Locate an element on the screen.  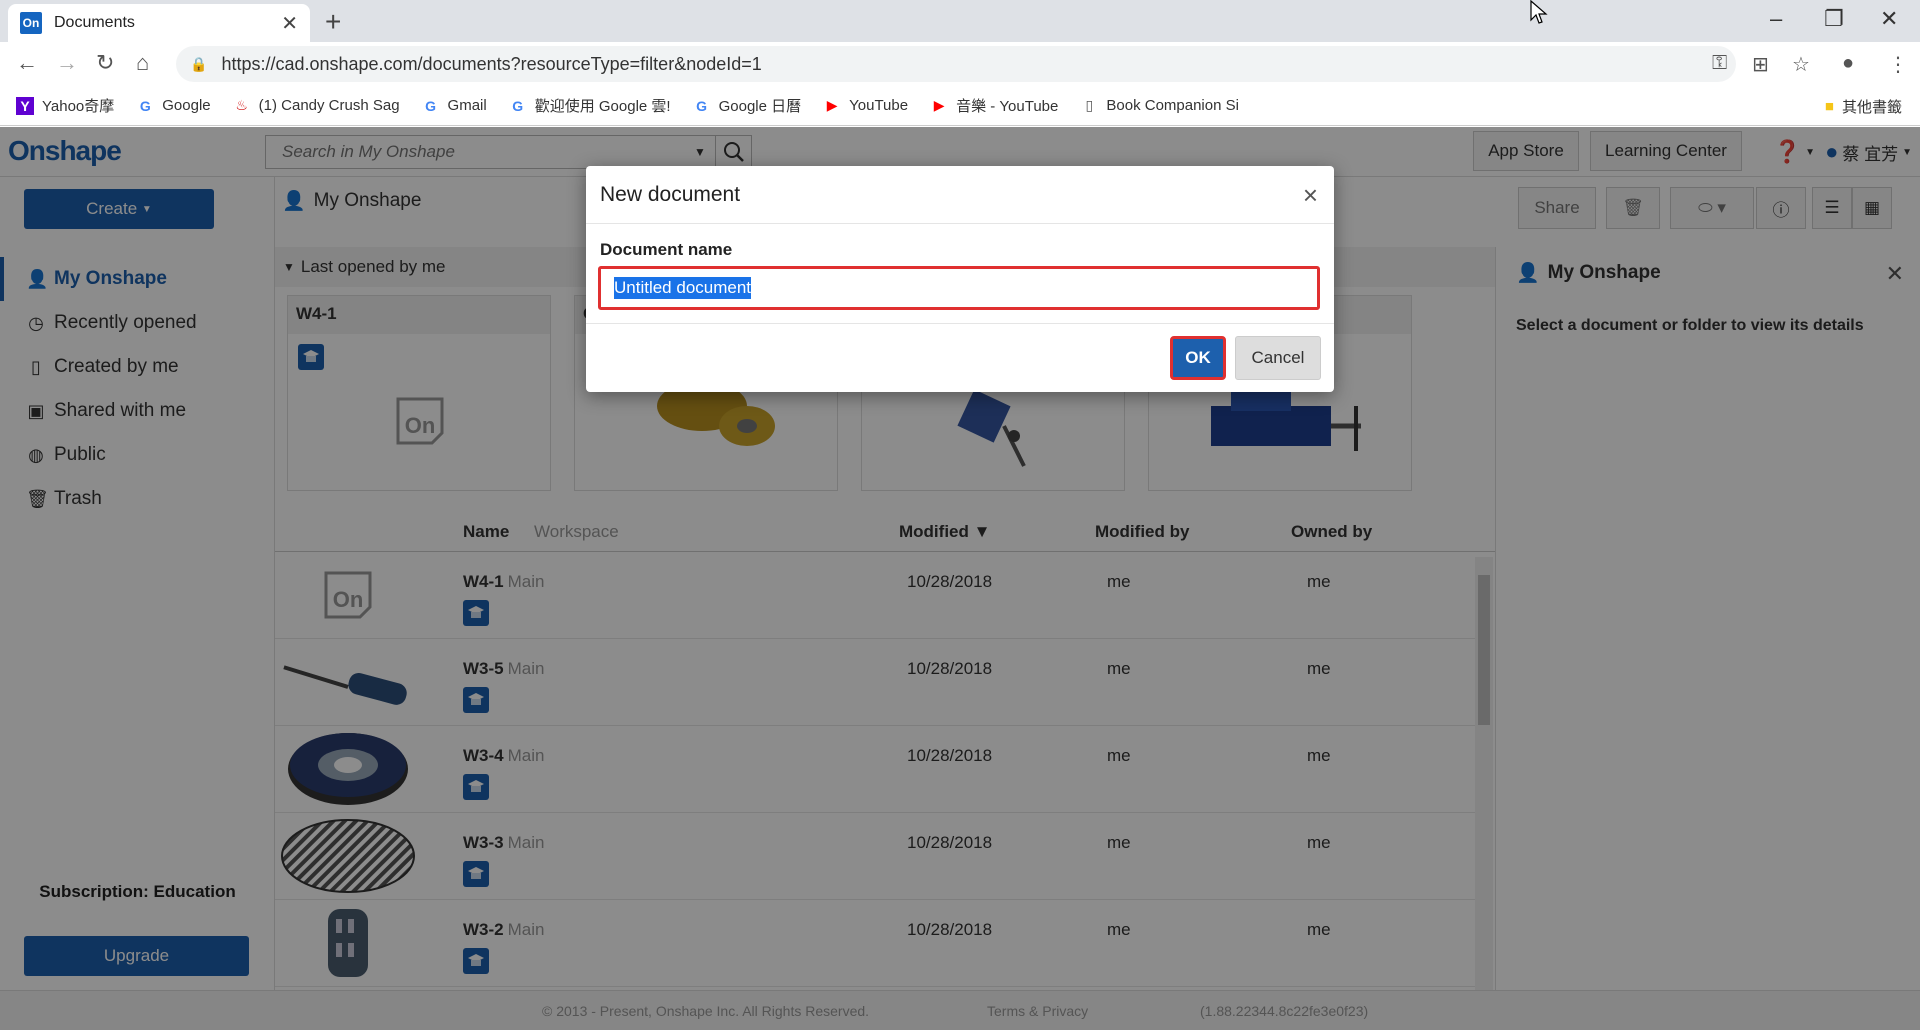
back-icon: ← is located at coordinates (27, 63).